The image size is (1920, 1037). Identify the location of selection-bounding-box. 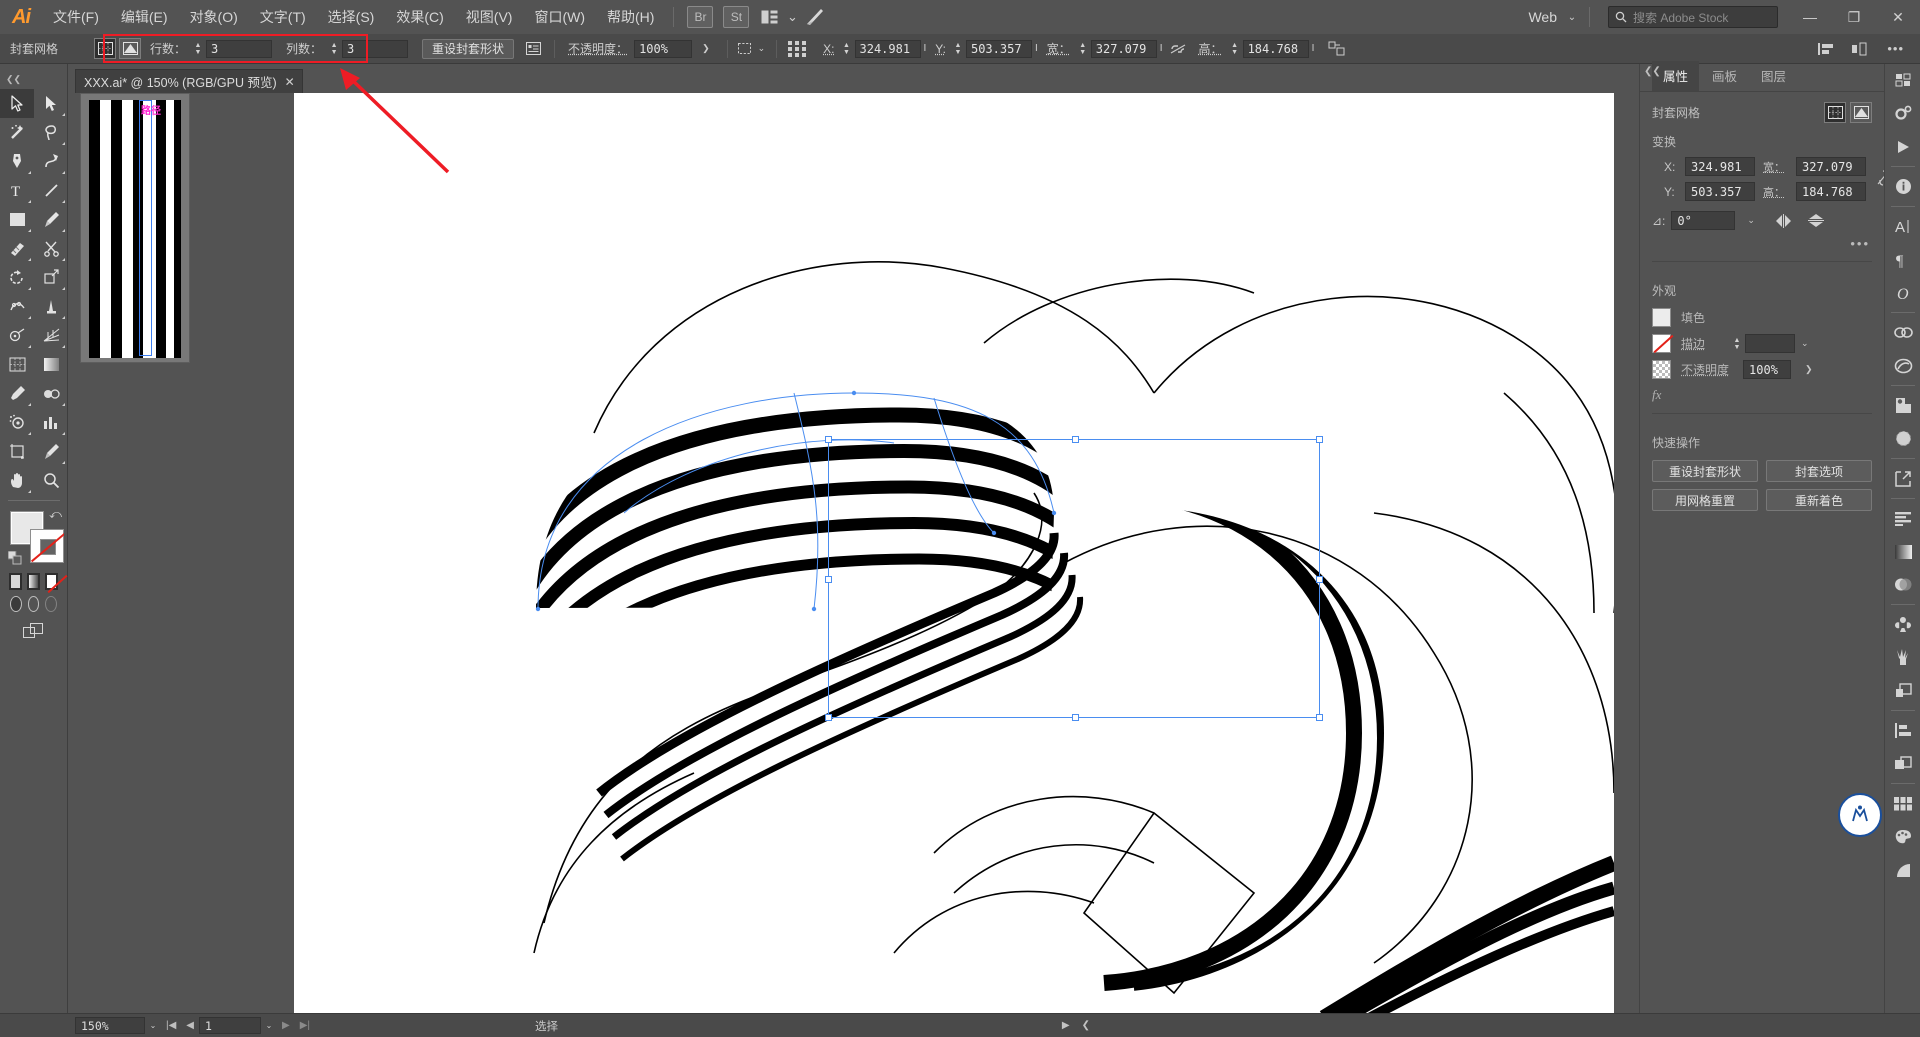
(1074, 578).